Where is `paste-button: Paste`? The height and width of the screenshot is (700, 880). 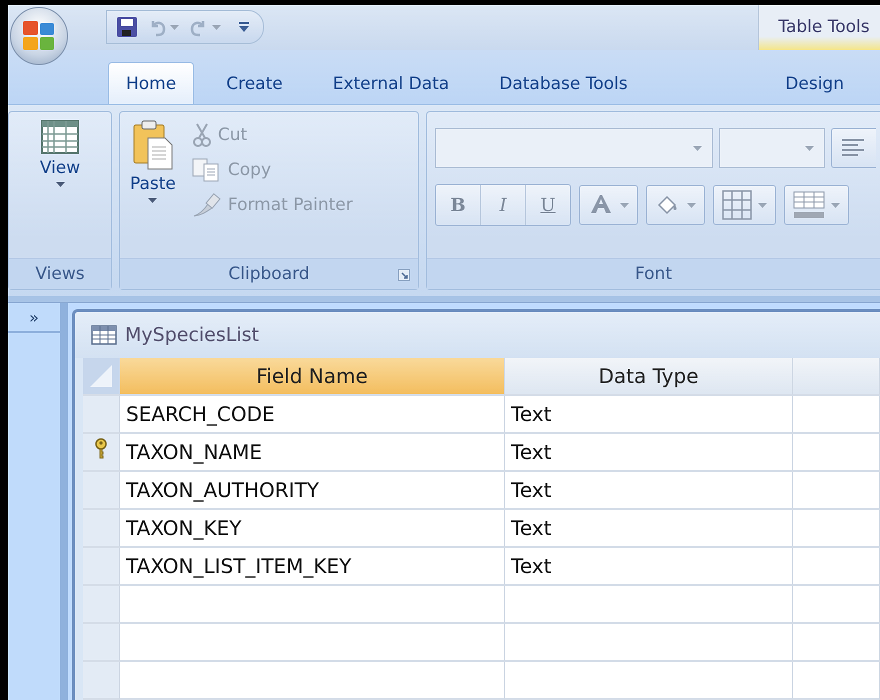
paste-button: Paste is located at coordinates (153, 185).